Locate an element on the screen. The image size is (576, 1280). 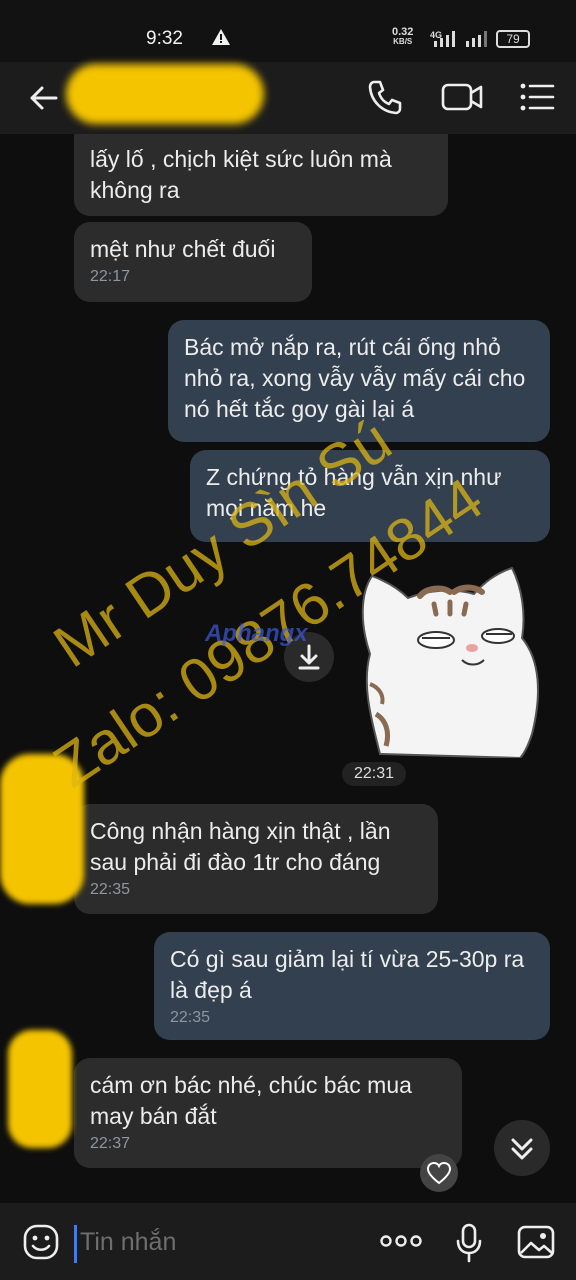
heart-icon is located at coordinates (439, 1173).